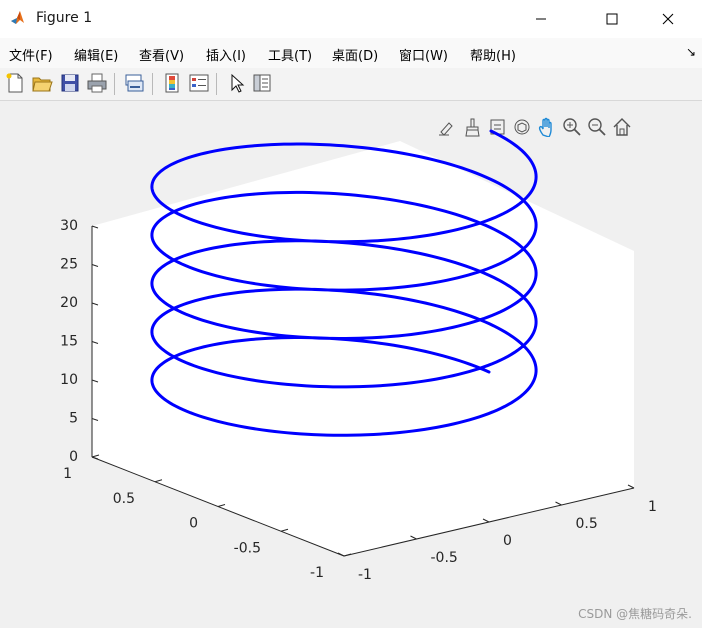  What do you see at coordinates (69, 226) in the screenshot?
I see `z-tick-label: 30` at bounding box center [69, 226].